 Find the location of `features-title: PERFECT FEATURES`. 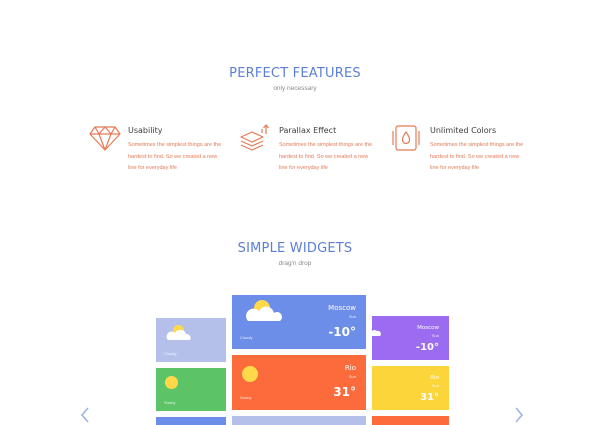

features-title: PERFECT FEATURES is located at coordinates (295, 73).